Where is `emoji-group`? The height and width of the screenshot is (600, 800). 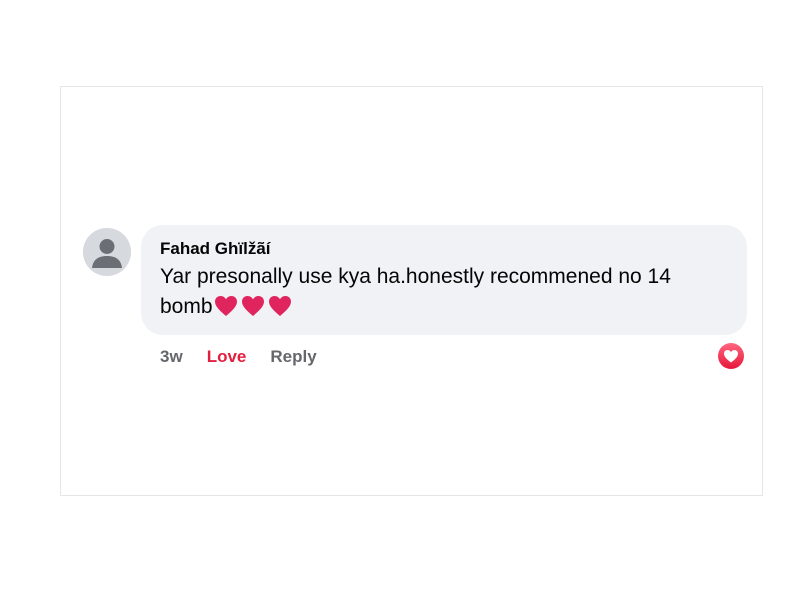
emoji-group is located at coordinates (253, 306).